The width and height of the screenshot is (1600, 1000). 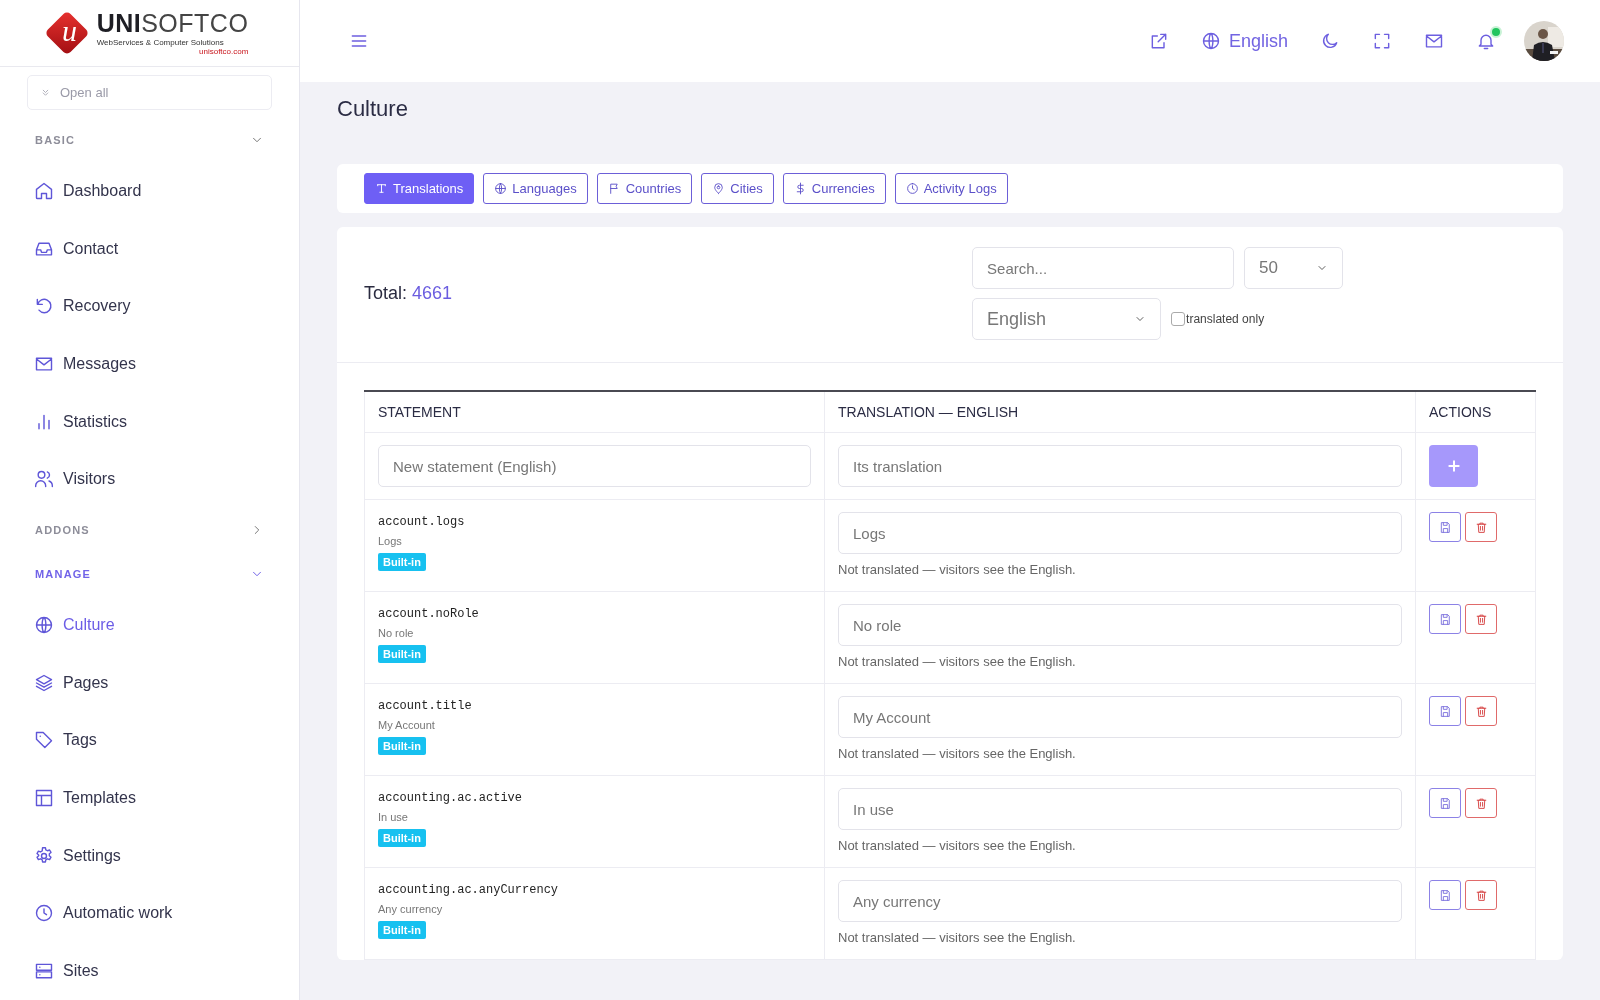 I want to click on sidebar-item: Contact, so click(x=149, y=248).